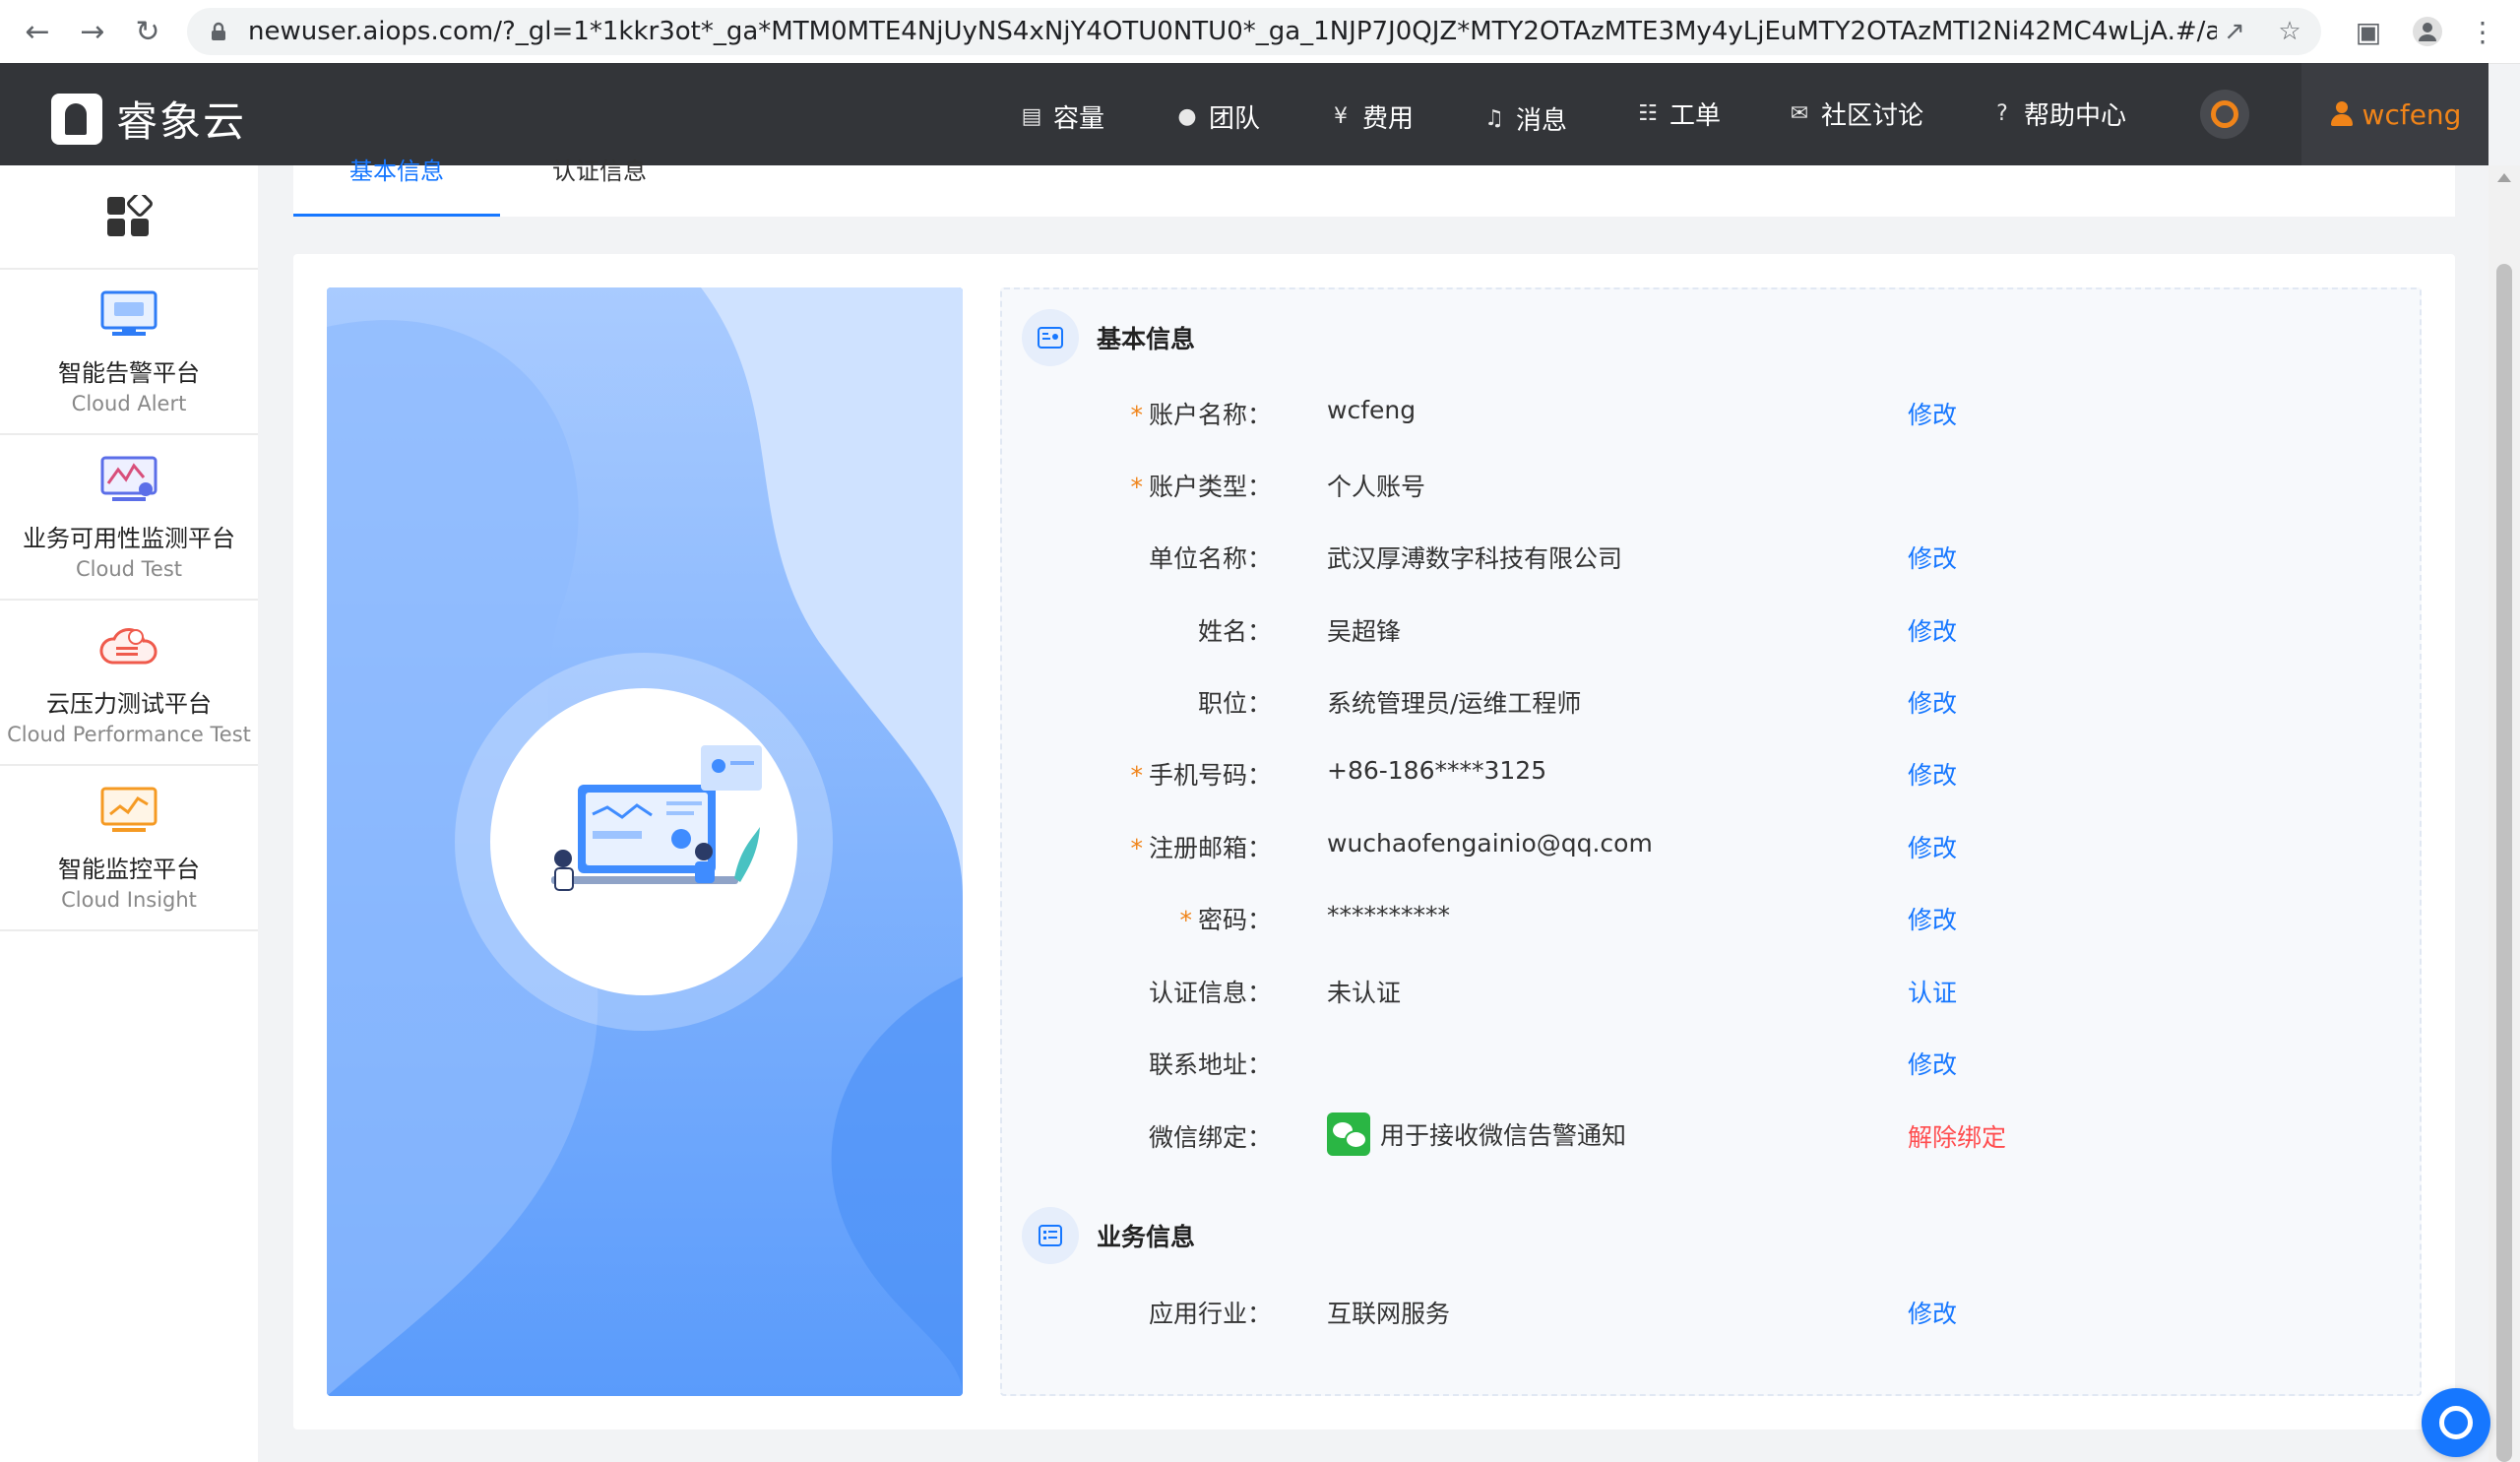  I want to click on field-label-text: 联系地址：, so click(1210, 1064).